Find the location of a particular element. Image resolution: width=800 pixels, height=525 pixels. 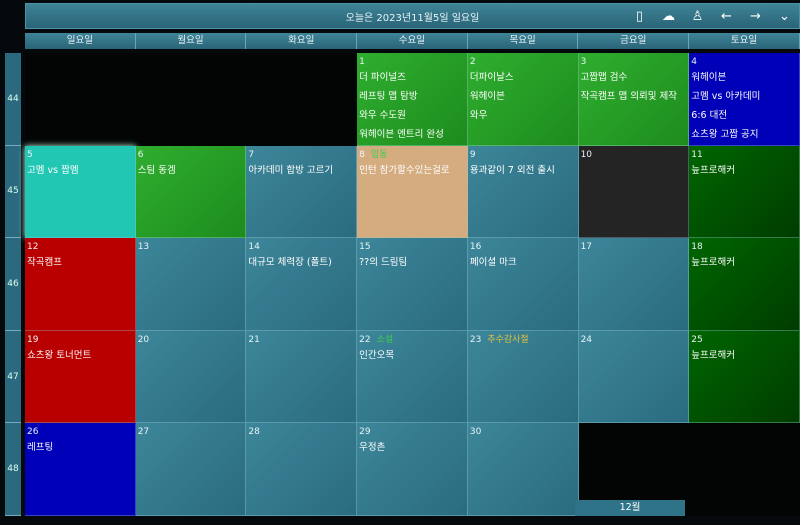

day-cell: 18 늪프로해커 is located at coordinates (744, 284).